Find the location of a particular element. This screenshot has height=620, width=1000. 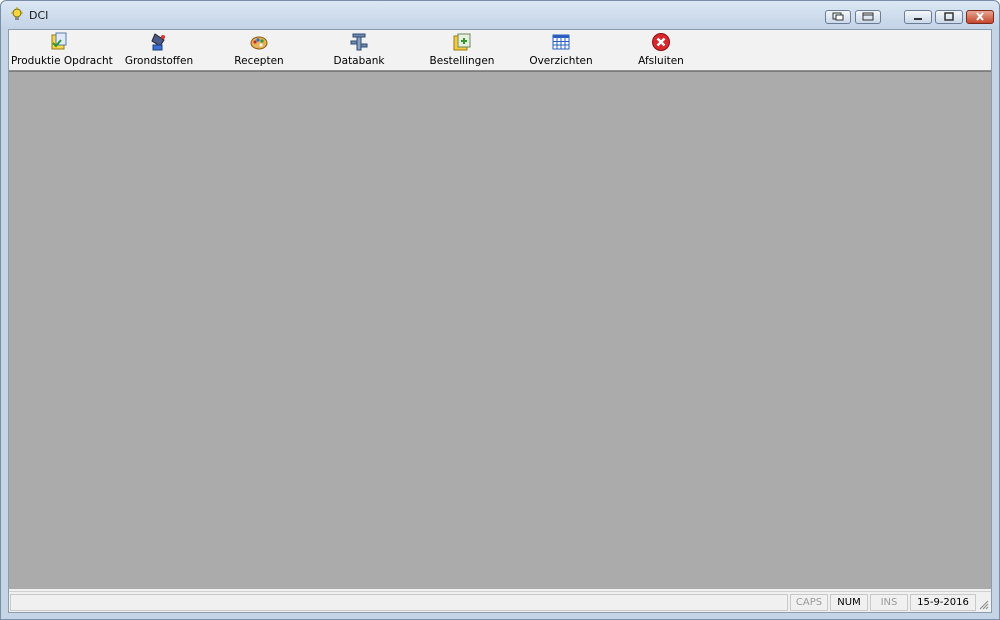

mdi-window-button is located at coordinates (868, 17).